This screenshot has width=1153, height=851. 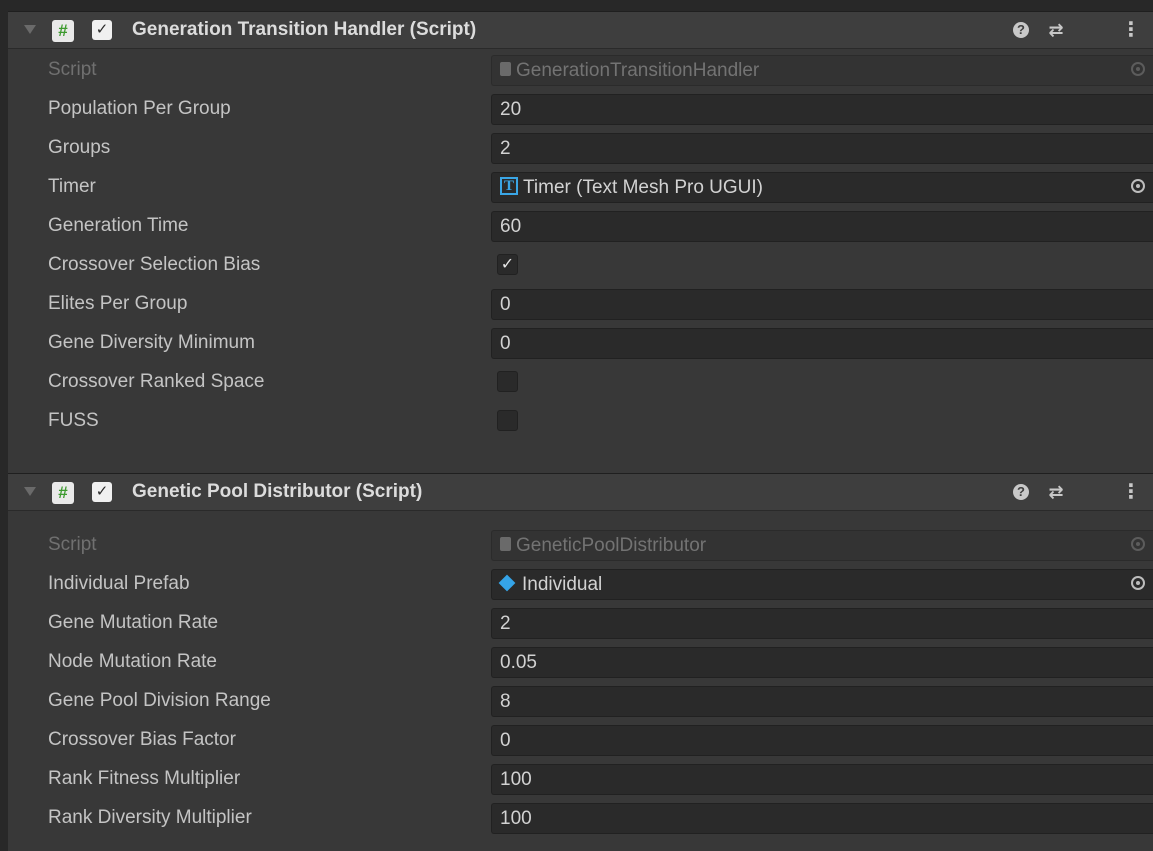 I want to click on script-reference-field: GeneticPoolDistributor, so click(x=822, y=545).